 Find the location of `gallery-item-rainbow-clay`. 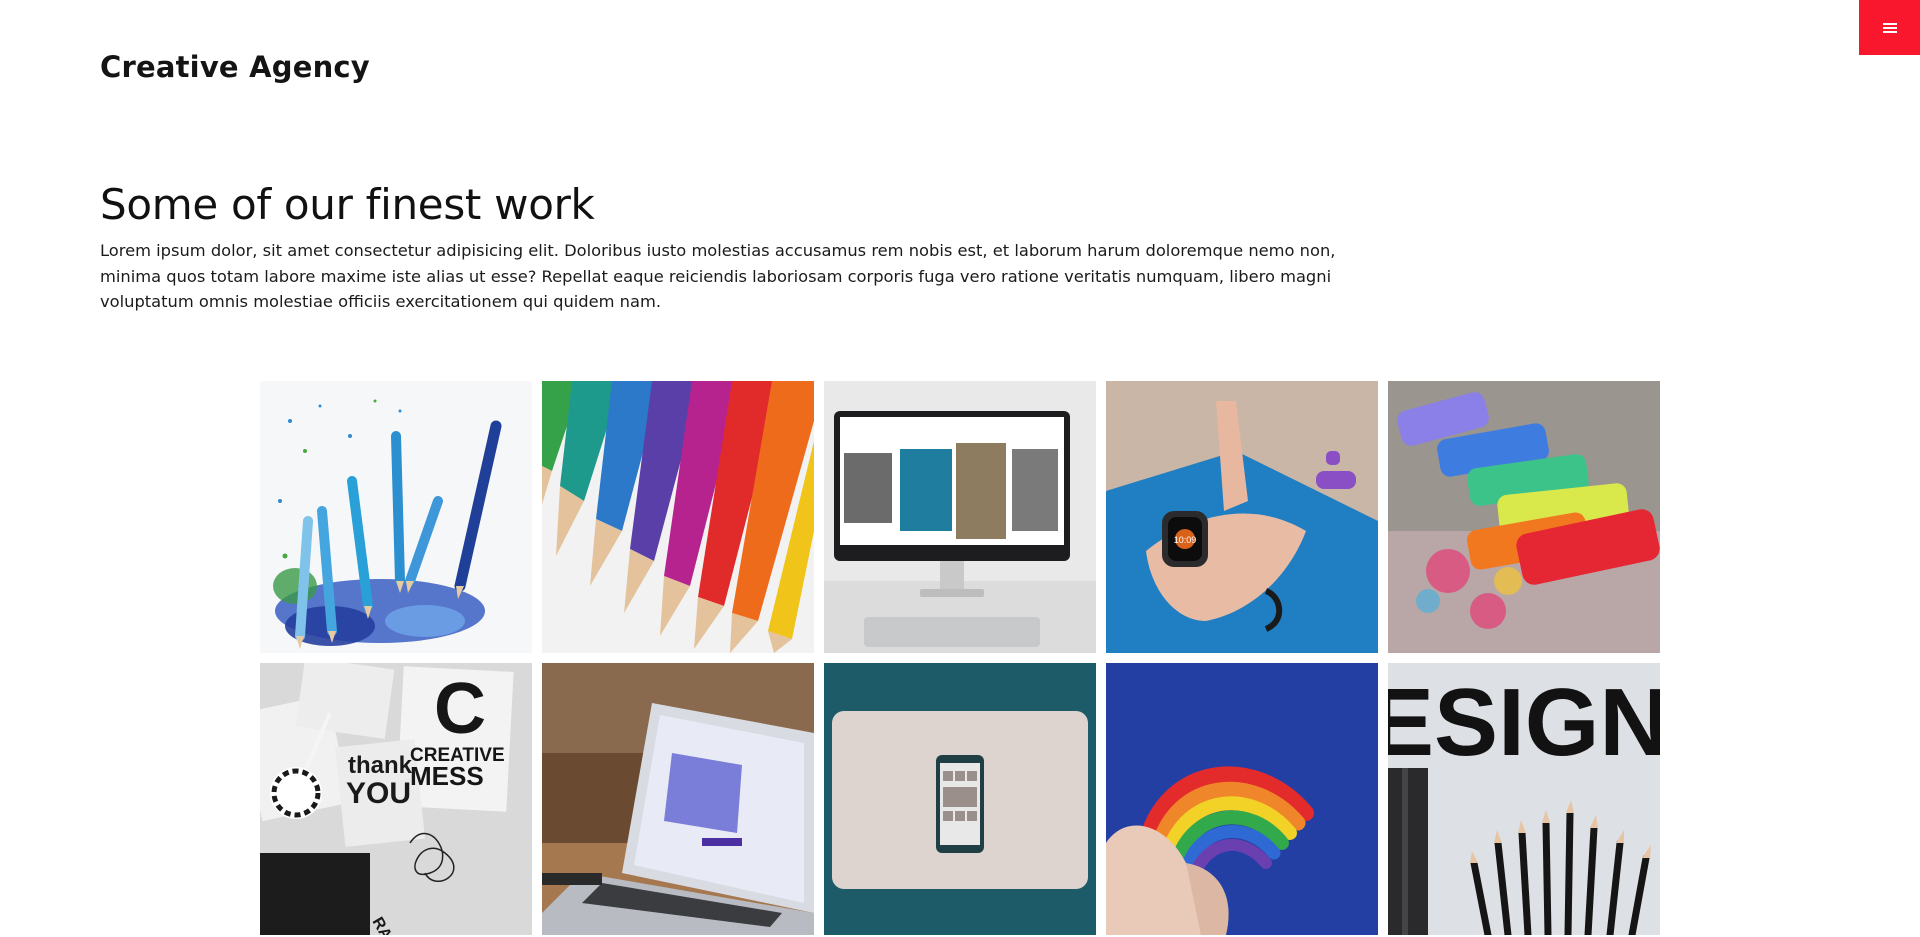

gallery-item-rainbow-clay is located at coordinates (1242, 799).